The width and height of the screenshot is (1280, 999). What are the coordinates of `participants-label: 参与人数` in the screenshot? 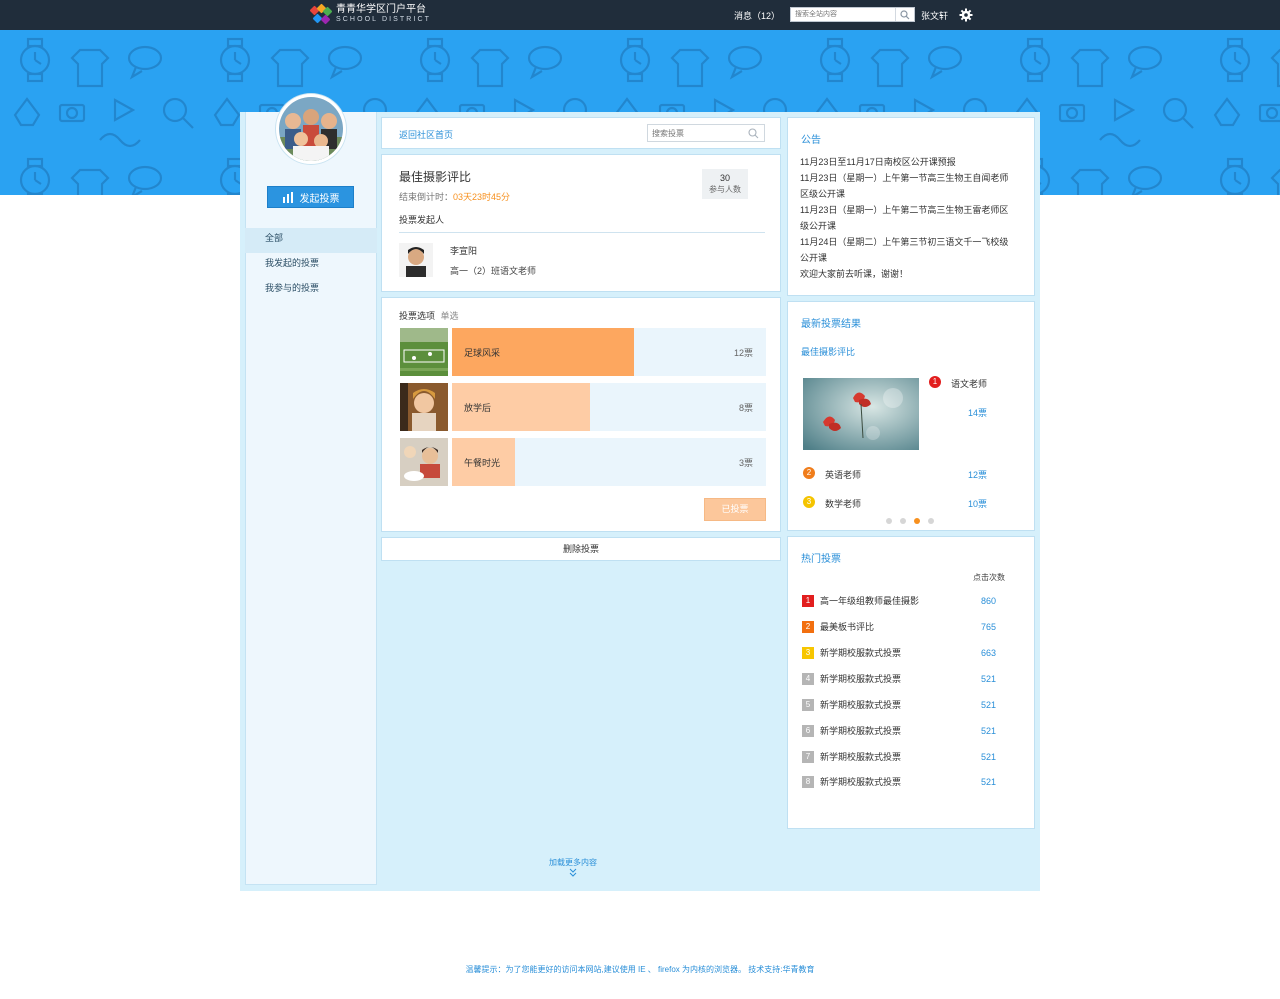 It's located at (725, 189).